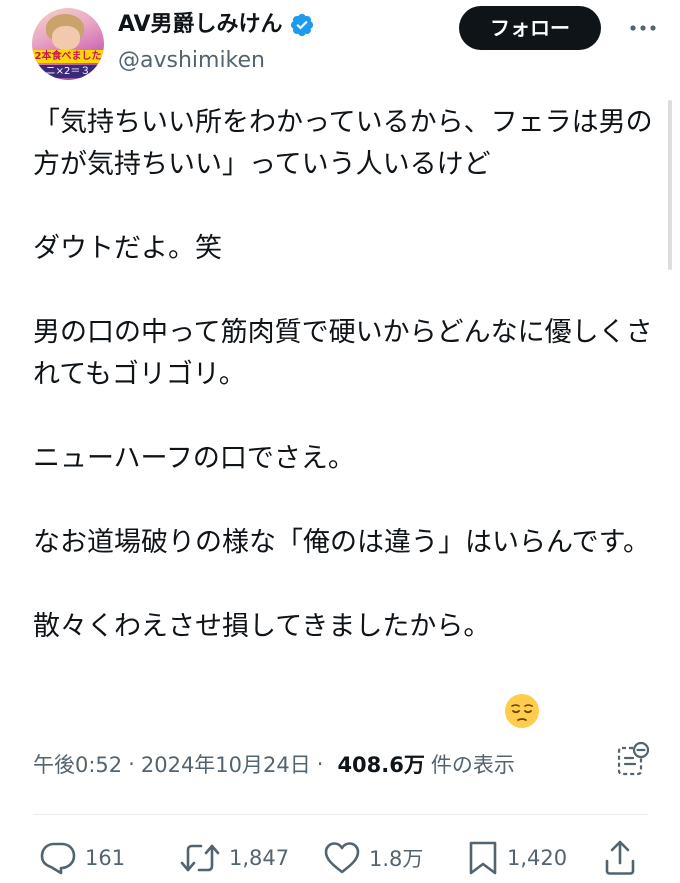 This screenshot has height=883, width=680. I want to click on heart-icon, so click(342, 858).